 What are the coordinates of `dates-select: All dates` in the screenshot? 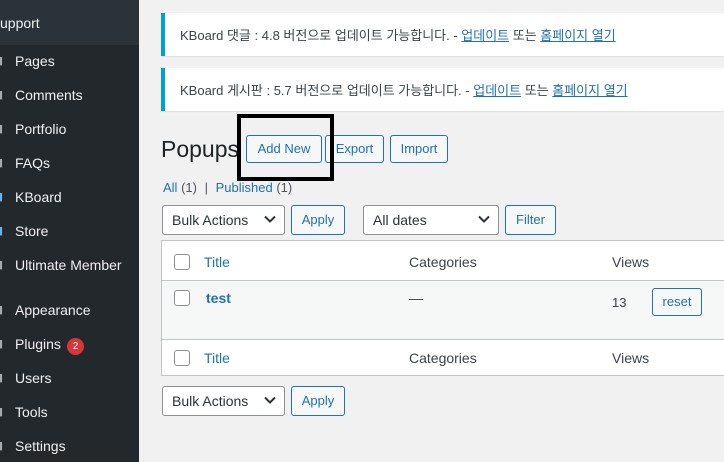 It's located at (431, 220).